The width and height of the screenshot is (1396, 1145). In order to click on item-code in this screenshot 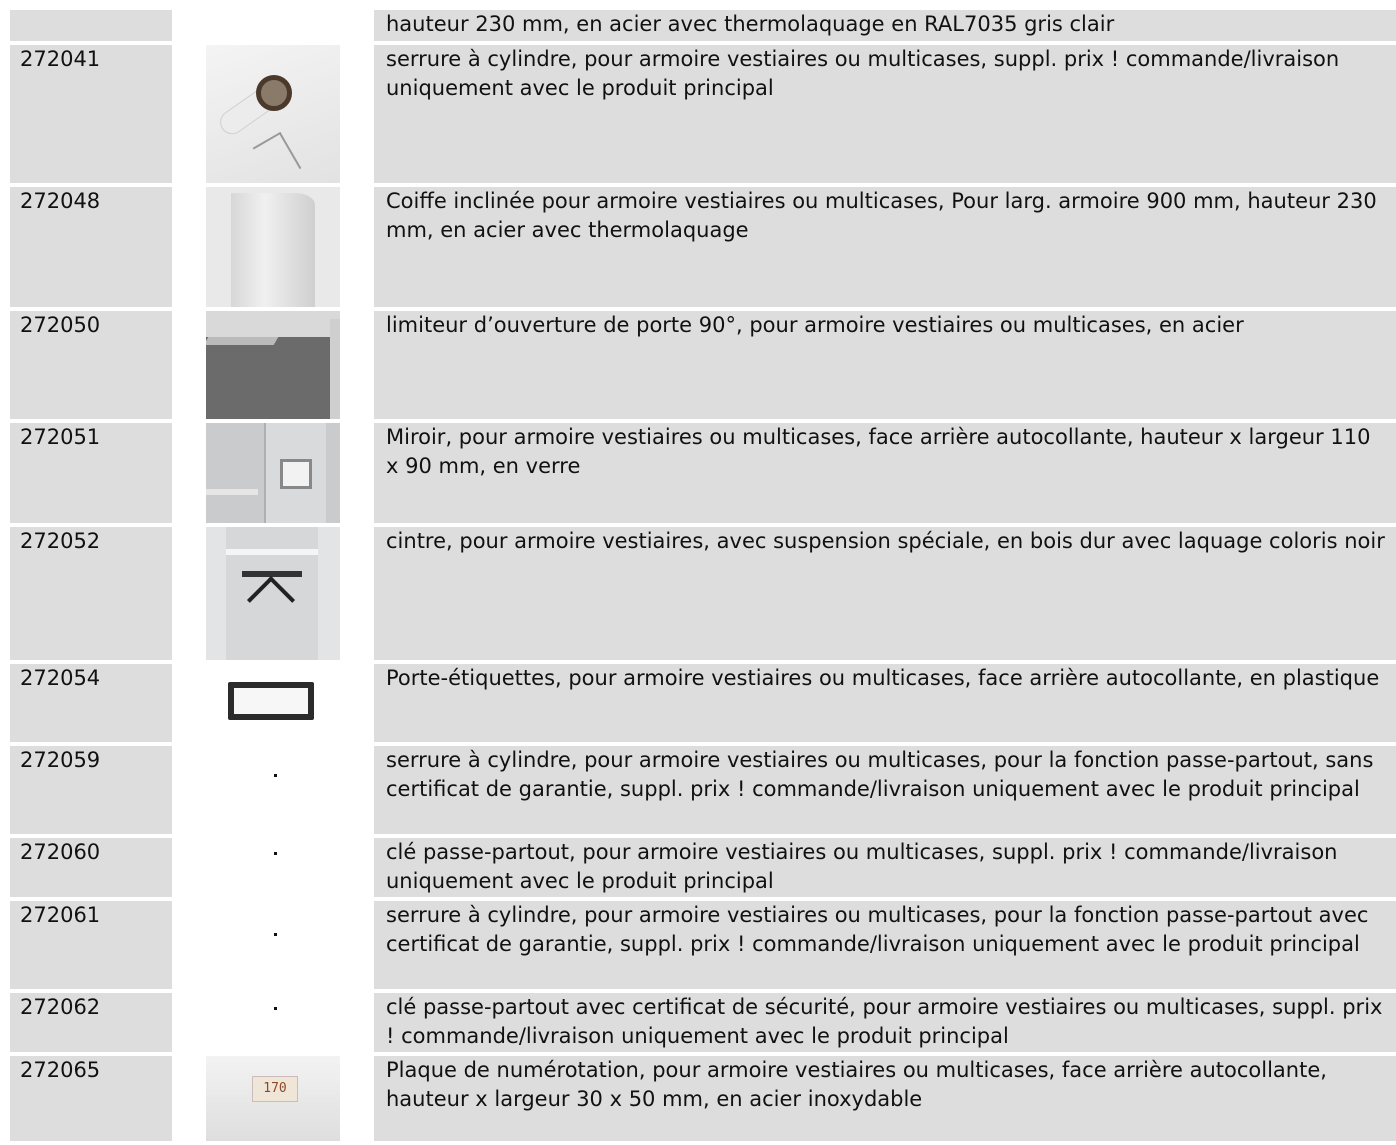, I will do `click(91, 25)`.